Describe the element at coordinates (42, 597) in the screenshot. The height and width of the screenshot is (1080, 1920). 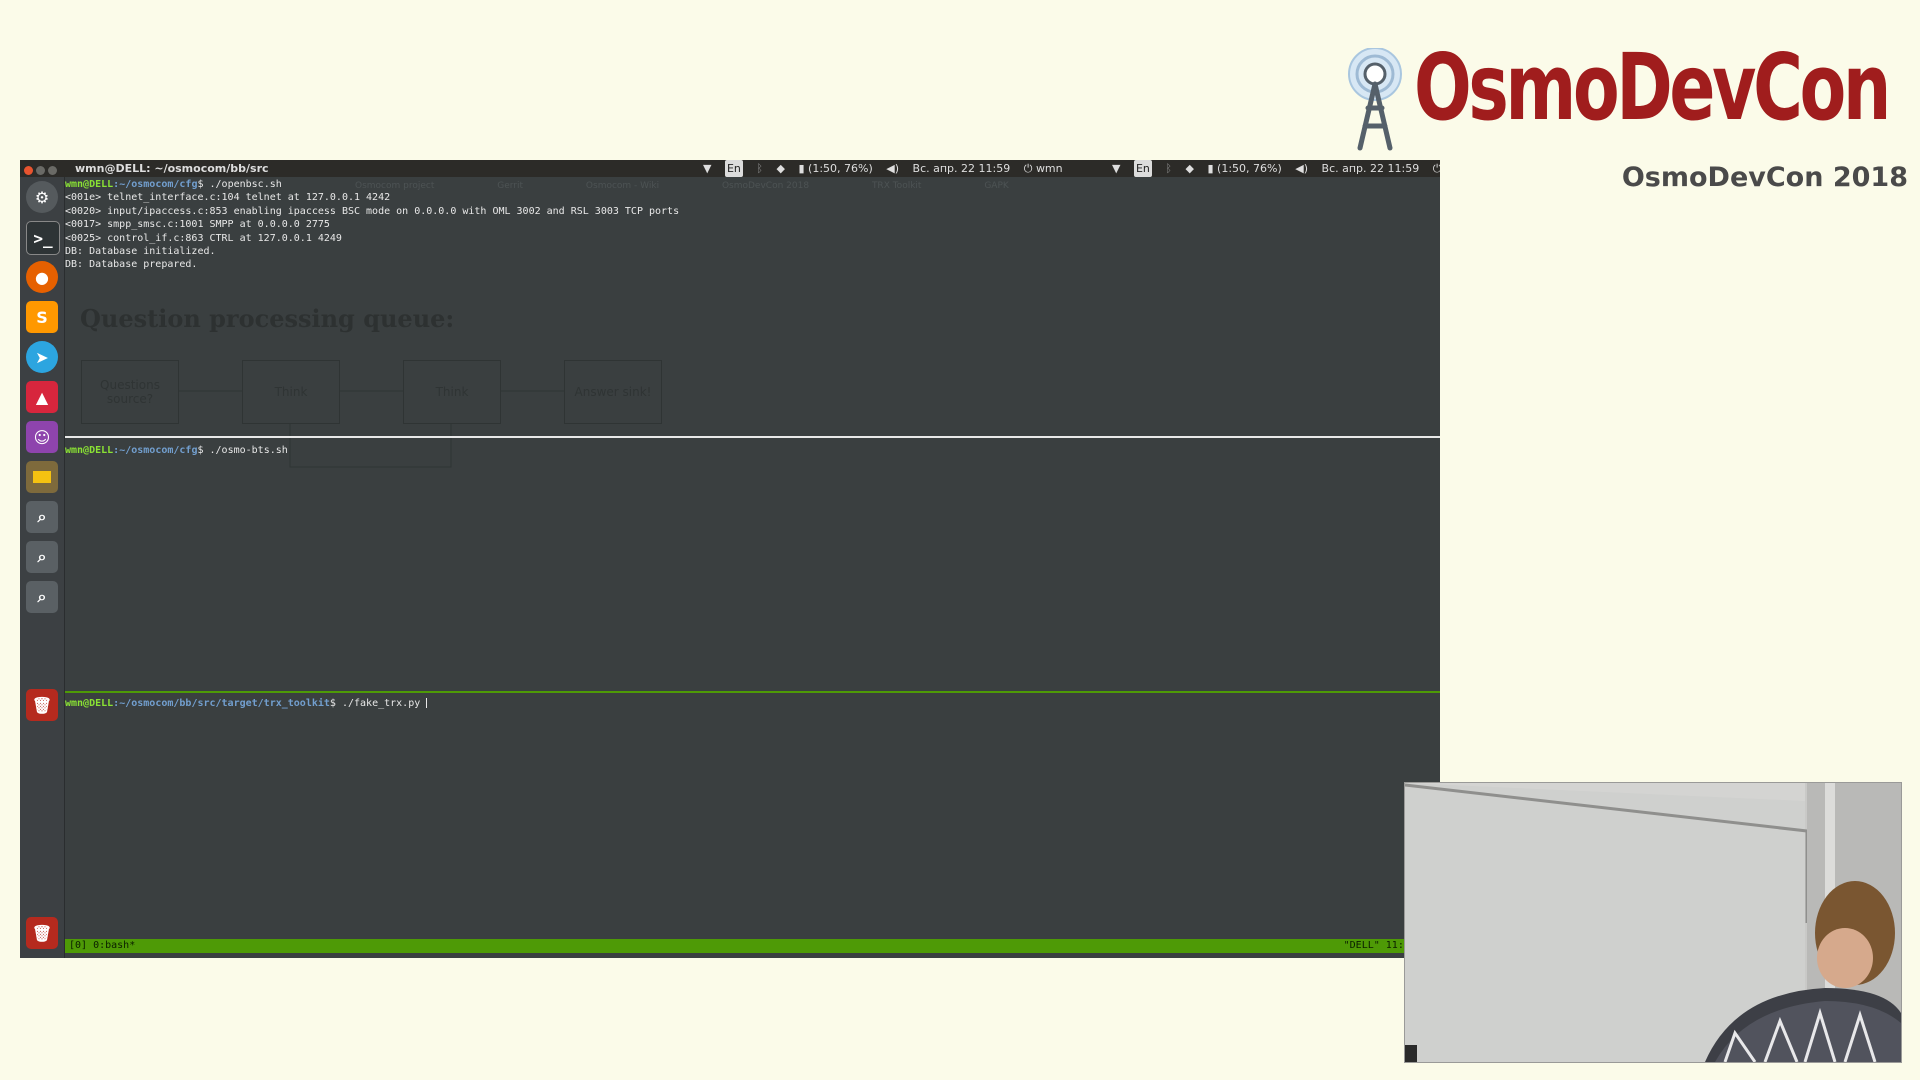
I see `system-icon-3: ⌕` at that location.